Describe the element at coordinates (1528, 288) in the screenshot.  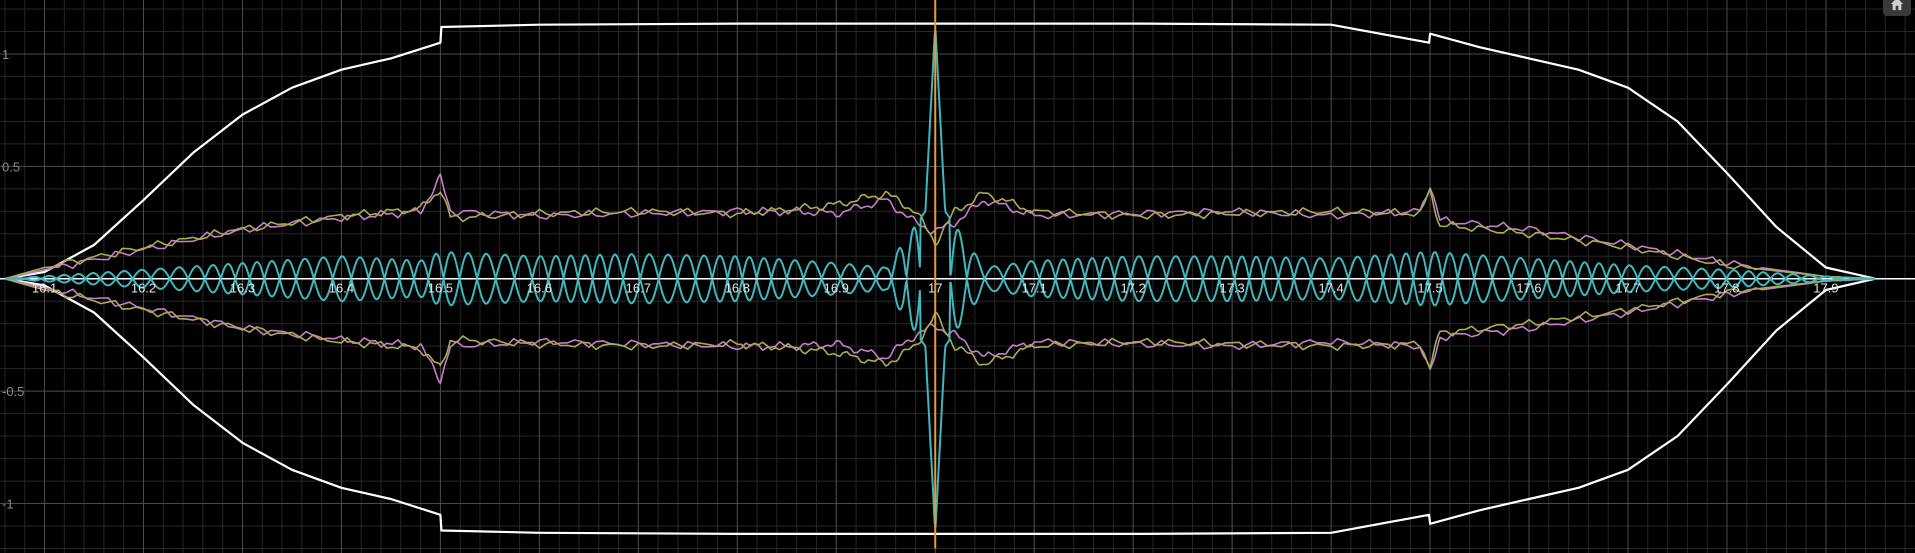
I see `x-tick-label: 17.6` at that location.